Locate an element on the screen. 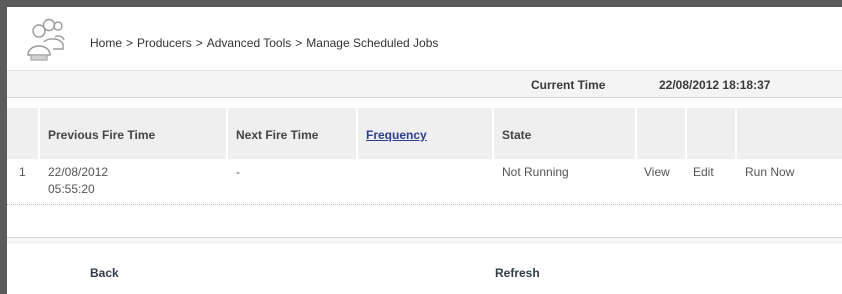 Image resolution: width=842 pixels, height=294 pixels. refresh-button: Refresh is located at coordinates (517, 273).